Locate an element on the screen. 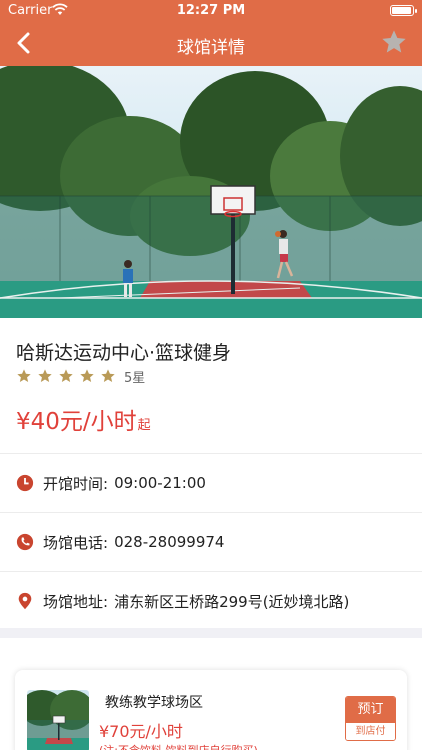  court-thumbnail is located at coordinates (58, 720).